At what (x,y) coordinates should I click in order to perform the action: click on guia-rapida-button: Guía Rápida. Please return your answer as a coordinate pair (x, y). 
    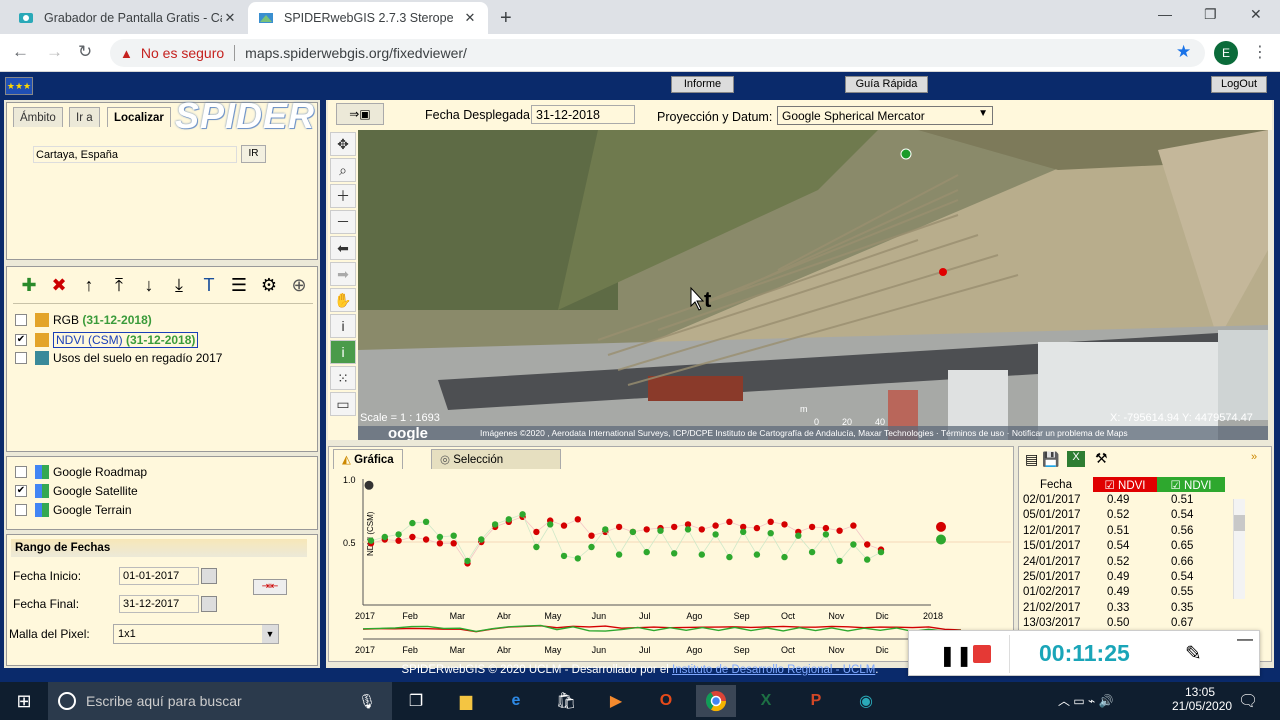
    Looking at the image, I should click on (886, 84).